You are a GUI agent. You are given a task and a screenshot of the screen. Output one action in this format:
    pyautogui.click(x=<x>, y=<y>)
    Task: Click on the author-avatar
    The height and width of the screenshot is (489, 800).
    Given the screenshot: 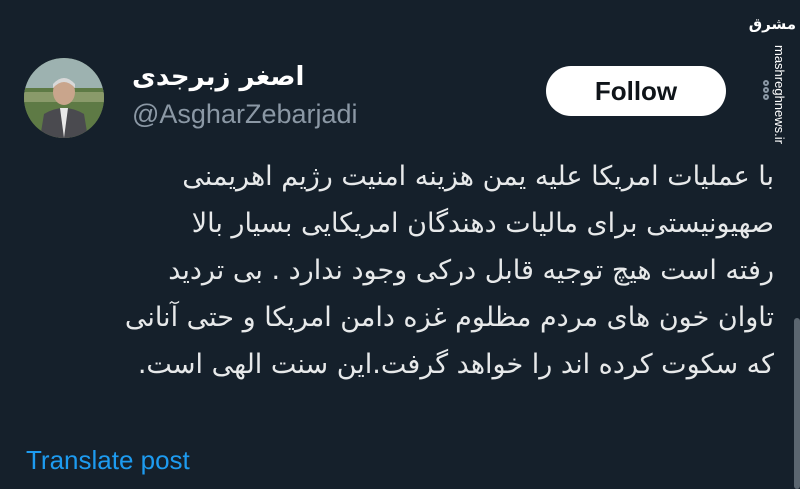 What is the action you would take?
    pyautogui.click(x=64, y=98)
    